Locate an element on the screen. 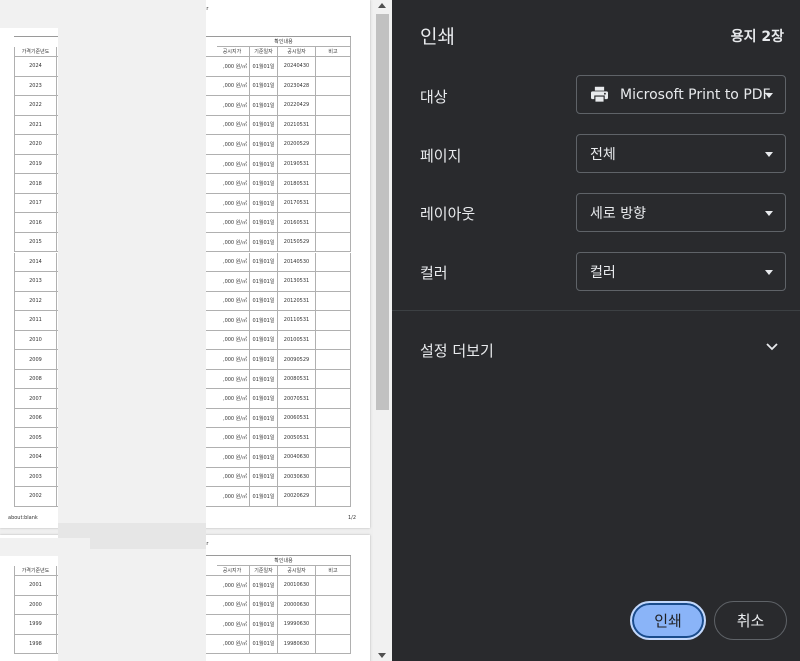 The image size is (800, 661). year-cell: 2007 is located at coordinates (35, 398).